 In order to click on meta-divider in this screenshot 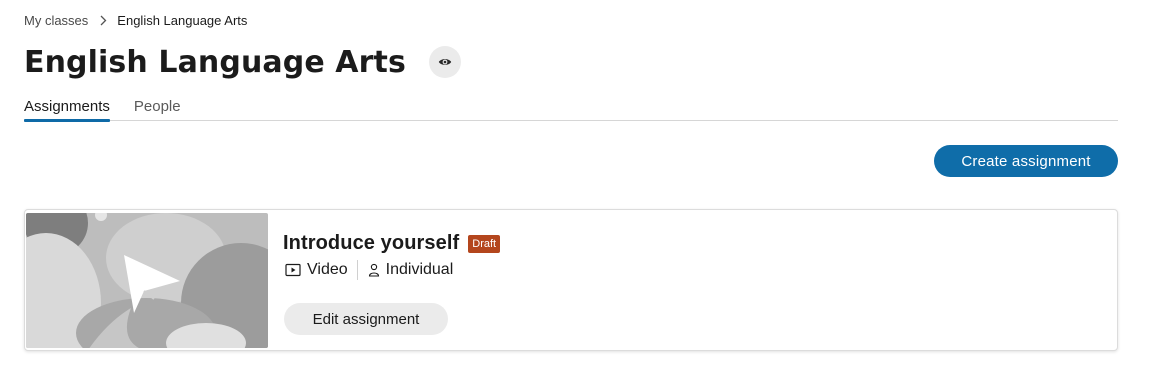, I will do `click(357, 270)`.